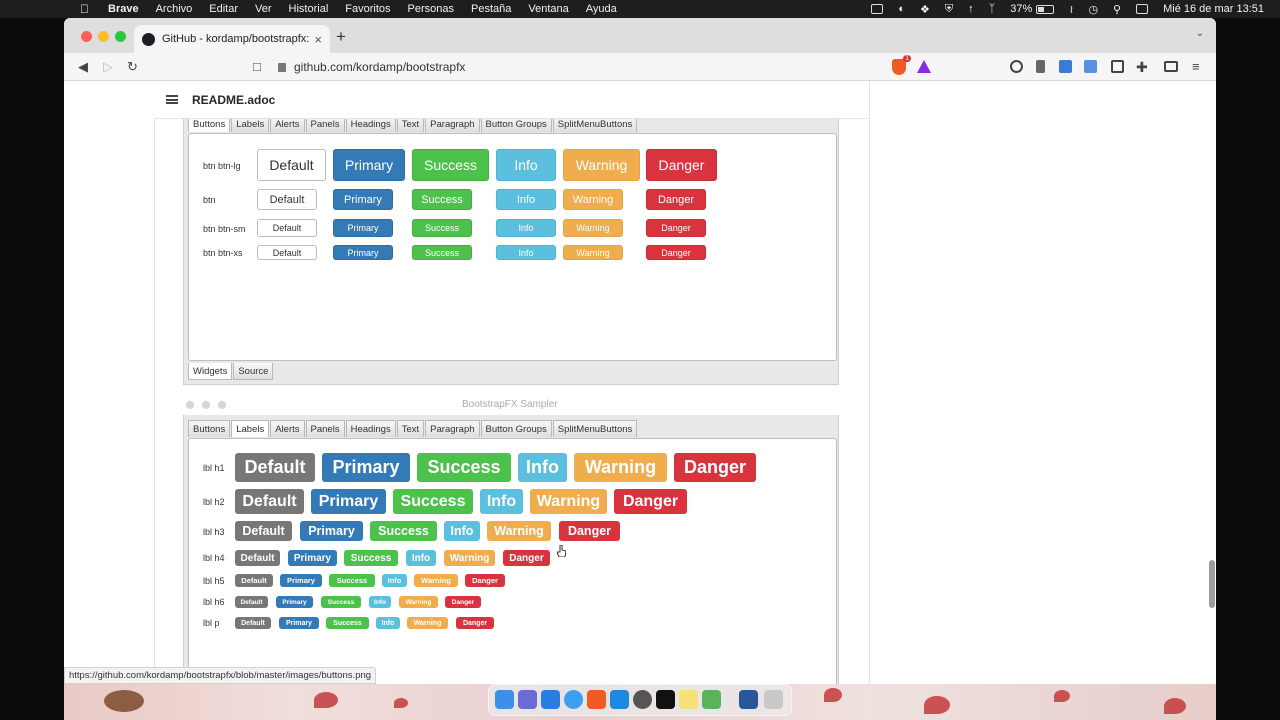 Image resolution: width=1280 pixels, height=720 pixels. What do you see at coordinates (210, 371) in the screenshot?
I see `tab-widgets: Widgets` at bounding box center [210, 371].